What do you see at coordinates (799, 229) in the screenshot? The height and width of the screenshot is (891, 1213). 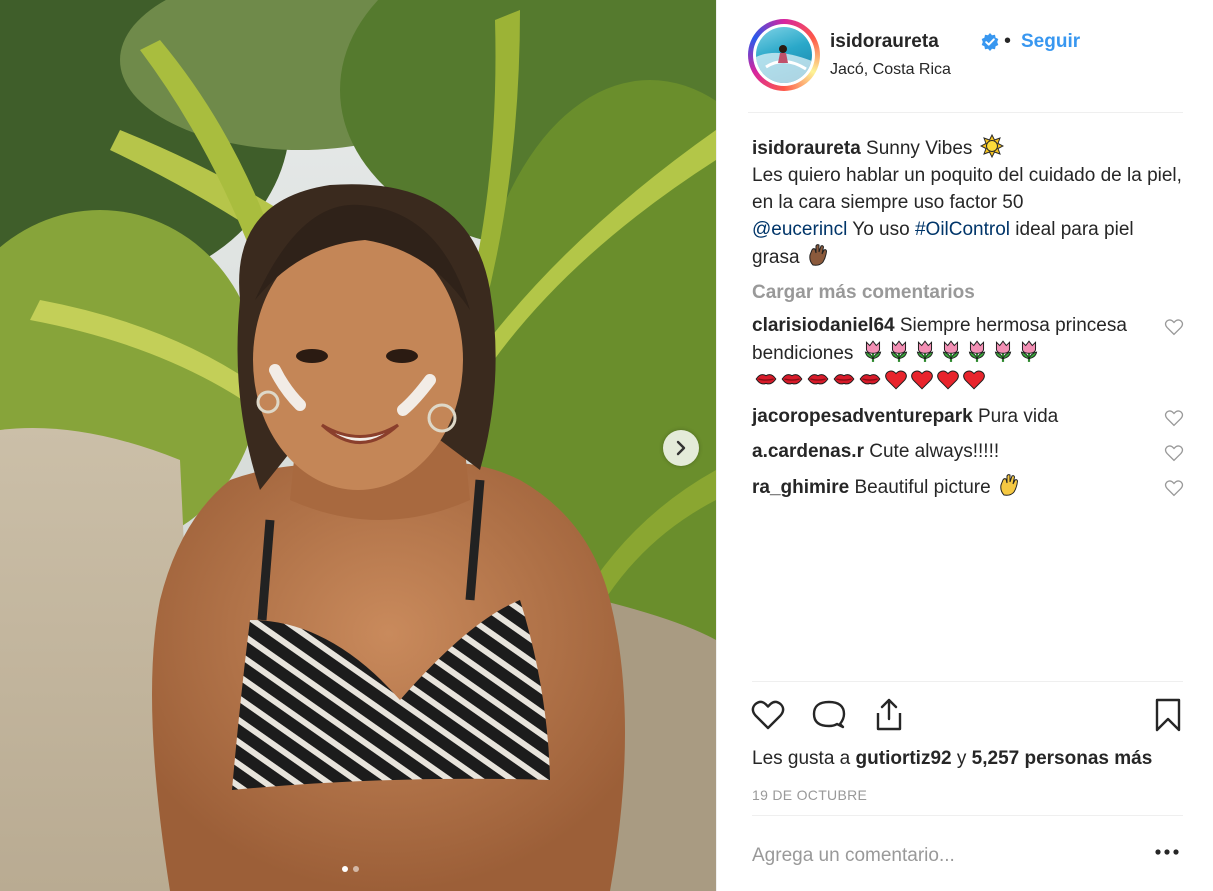 I see `caption-mention-link: @eucerincl` at bounding box center [799, 229].